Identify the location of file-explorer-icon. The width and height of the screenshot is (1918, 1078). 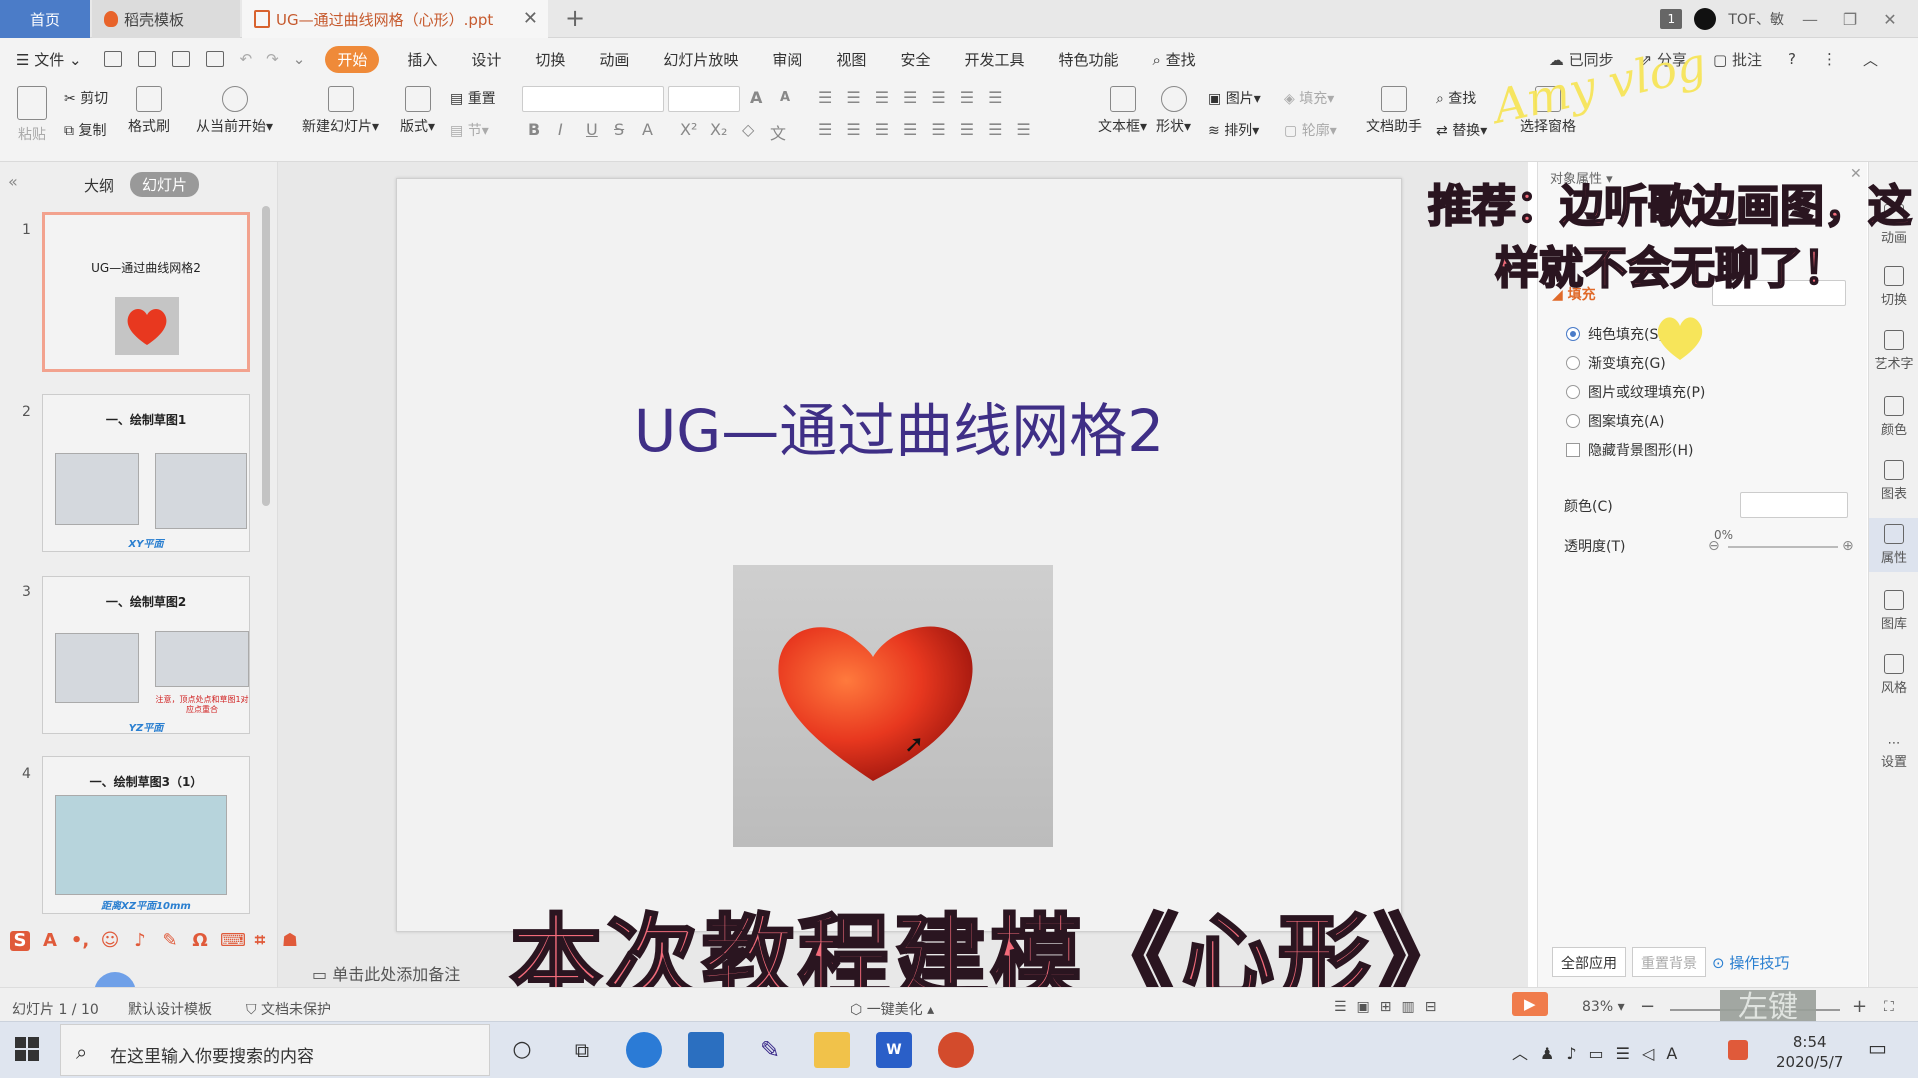
(832, 1050).